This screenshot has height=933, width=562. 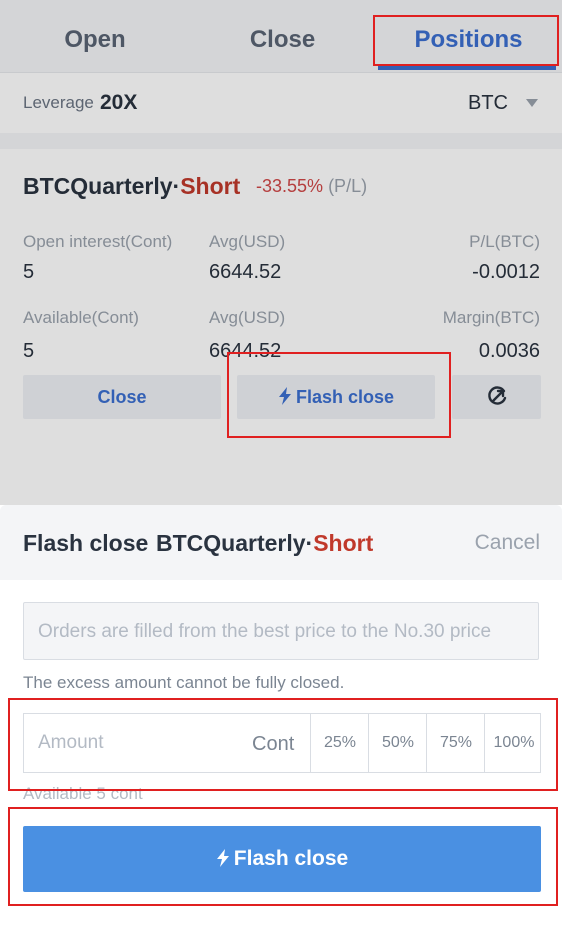 I want to click on flash-close-submit-button: Flash close, so click(x=282, y=859).